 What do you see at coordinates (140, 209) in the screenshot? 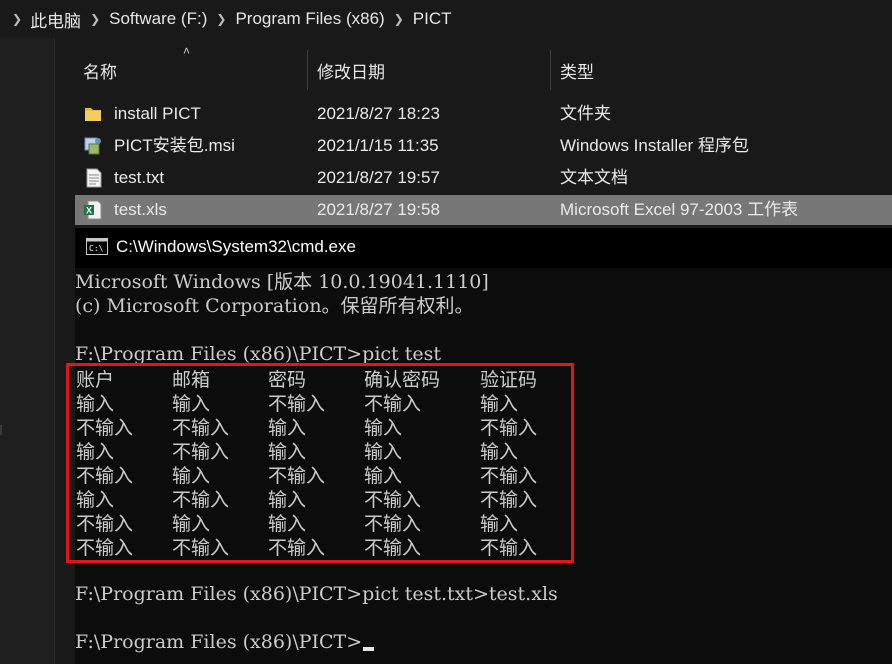
I see `file-name: test.xls` at bounding box center [140, 209].